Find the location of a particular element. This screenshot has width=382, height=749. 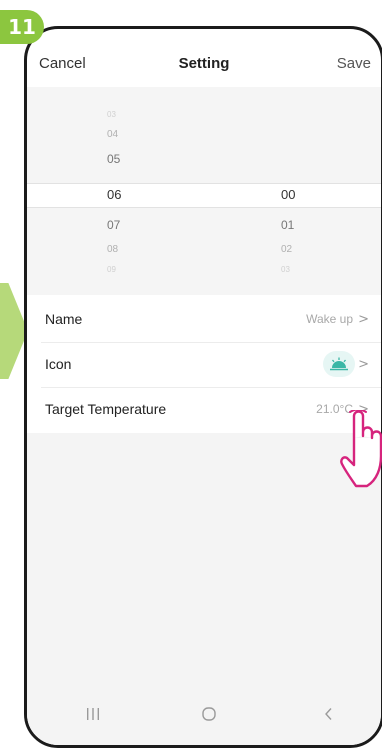

icon-row: Icon > is located at coordinates (211, 365).